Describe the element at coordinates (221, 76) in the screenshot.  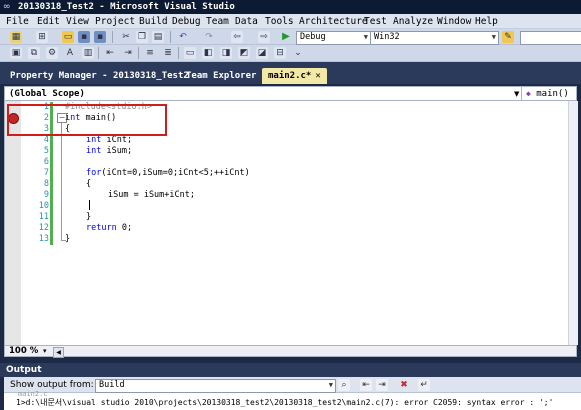
I see `tab-team-explorer: Team Explorer` at that location.